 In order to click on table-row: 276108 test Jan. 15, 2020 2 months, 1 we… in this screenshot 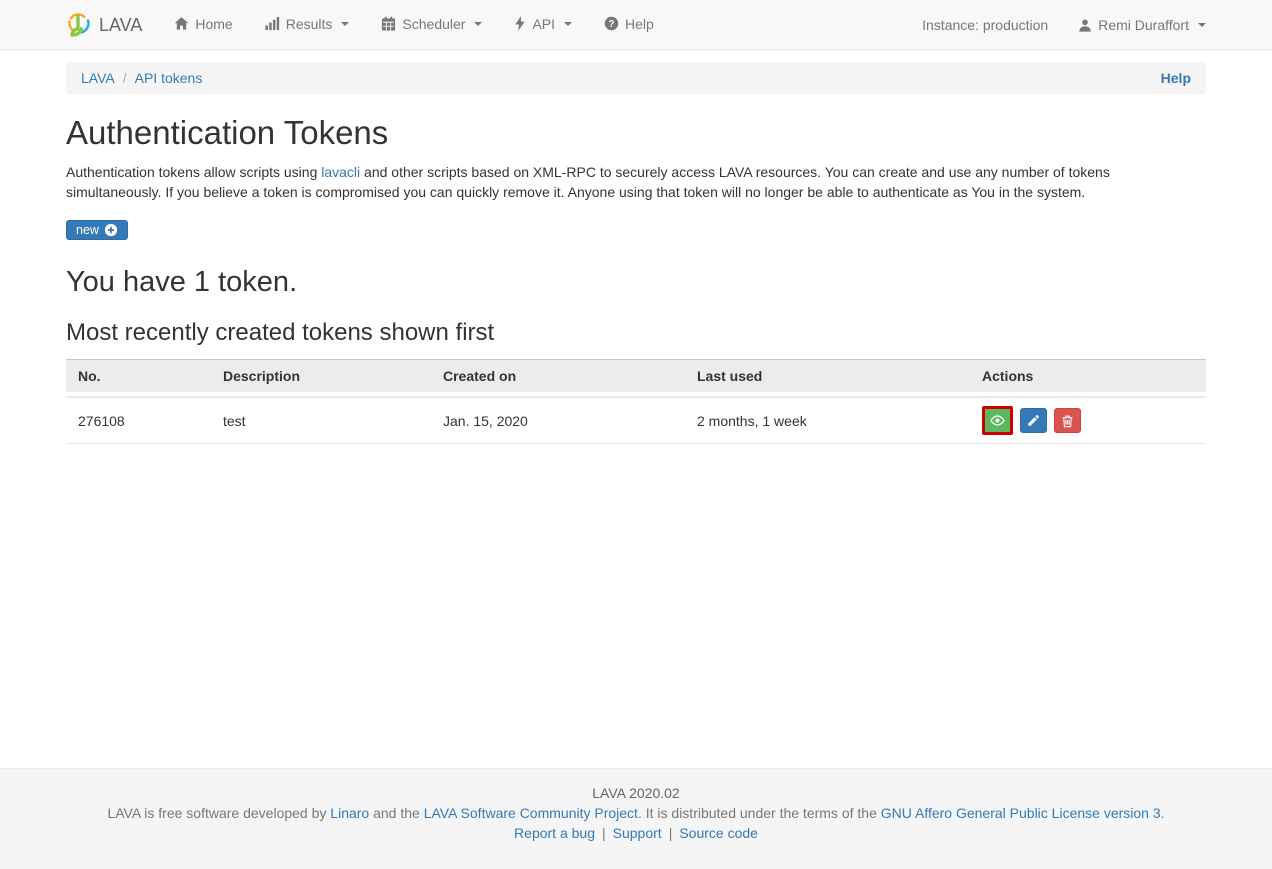, I will do `click(636, 420)`.